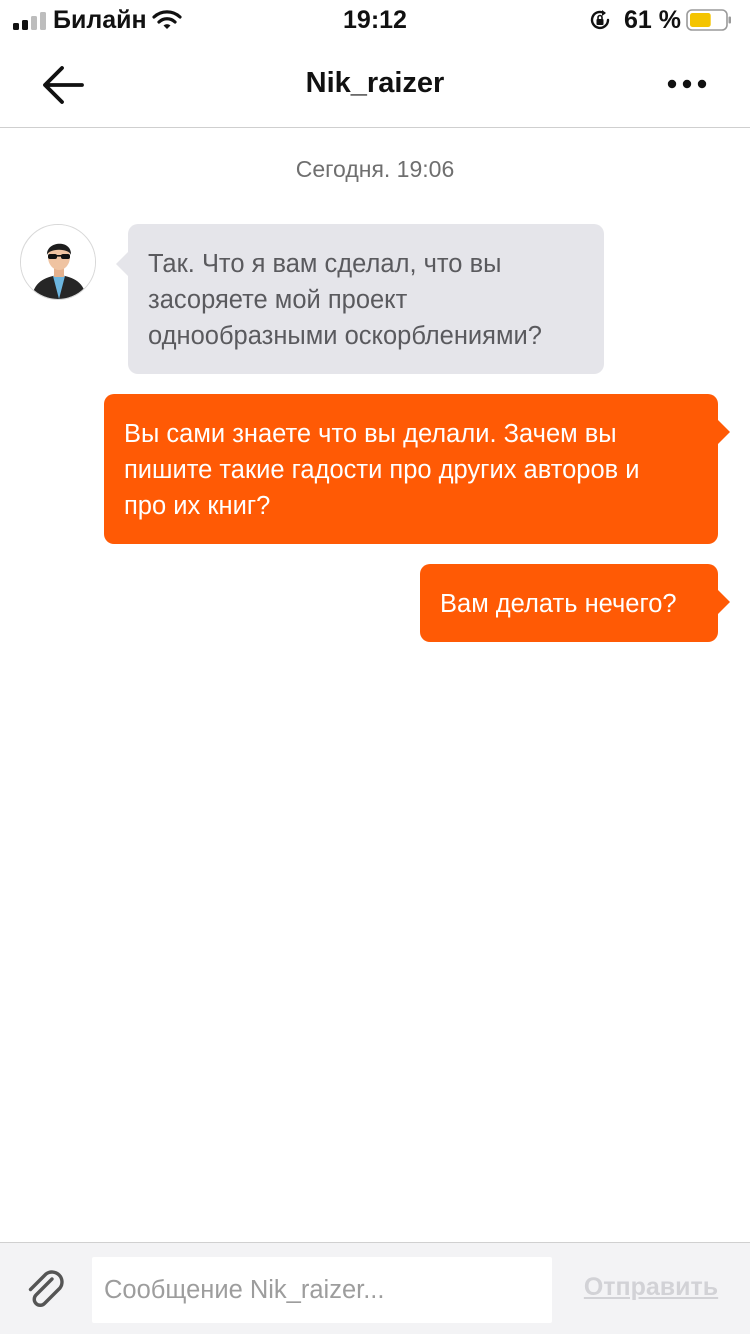  What do you see at coordinates (600, 20) in the screenshot?
I see `rotation-lock-icon` at bounding box center [600, 20].